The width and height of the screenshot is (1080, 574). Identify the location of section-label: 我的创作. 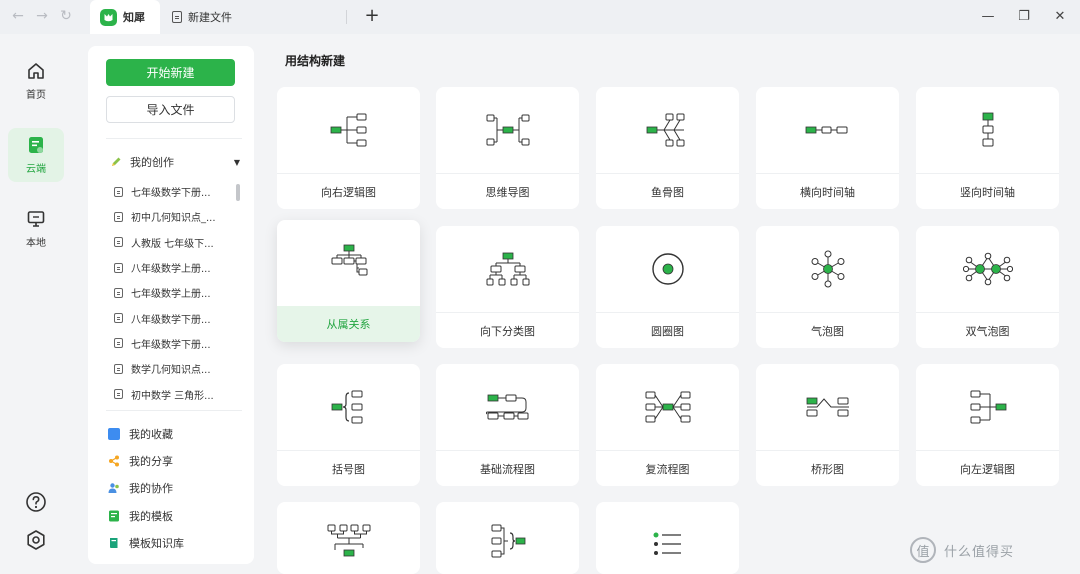
(152, 162).